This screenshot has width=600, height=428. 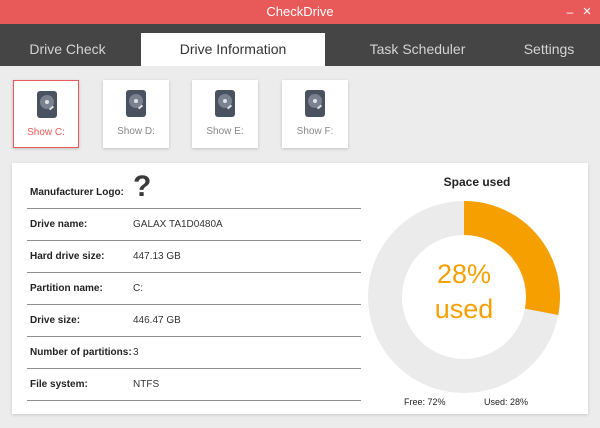 What do you see at coordinates (506, 402) in the screenshot?
I see `used-space-legend: Used: 28%` at bounding box center [506, 402].